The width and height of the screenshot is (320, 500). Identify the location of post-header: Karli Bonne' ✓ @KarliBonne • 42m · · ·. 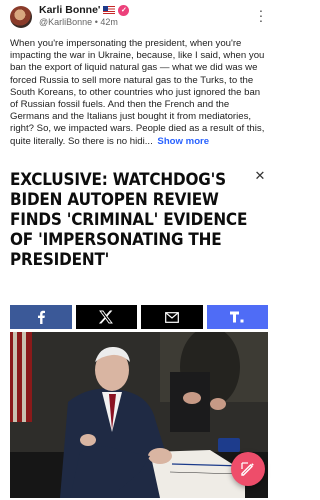
(137, 17).